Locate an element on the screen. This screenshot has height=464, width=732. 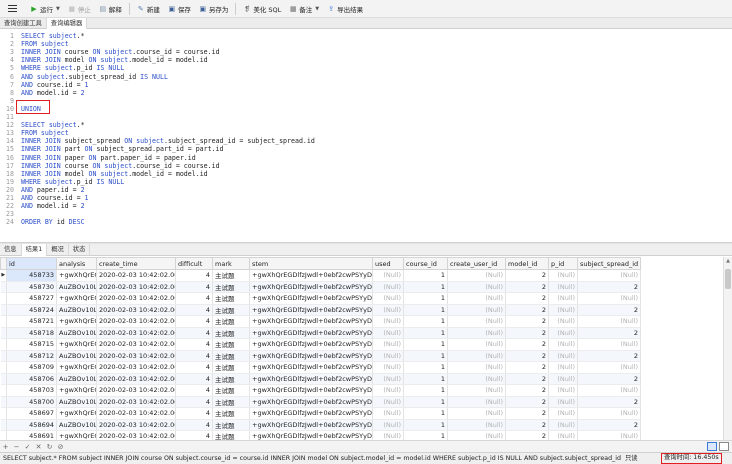
new-query-button: ✎ 新建 is located at coordinates (148, 9).